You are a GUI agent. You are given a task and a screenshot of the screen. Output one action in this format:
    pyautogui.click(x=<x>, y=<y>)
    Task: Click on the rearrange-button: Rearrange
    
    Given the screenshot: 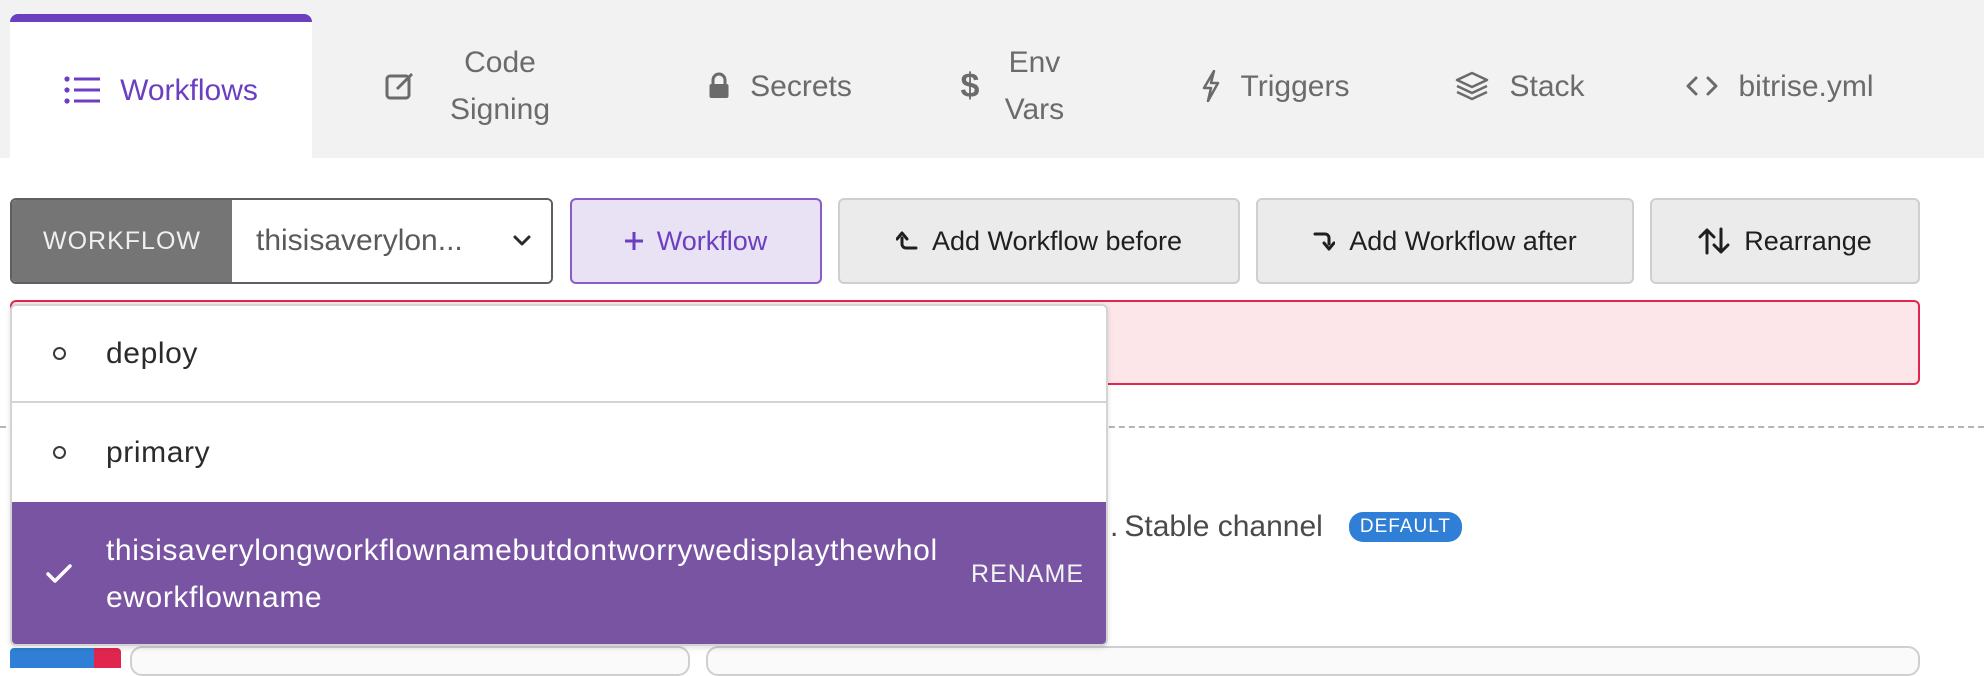 What is the action you would take?
    pyautogui.click(x=1785, y=241)
    